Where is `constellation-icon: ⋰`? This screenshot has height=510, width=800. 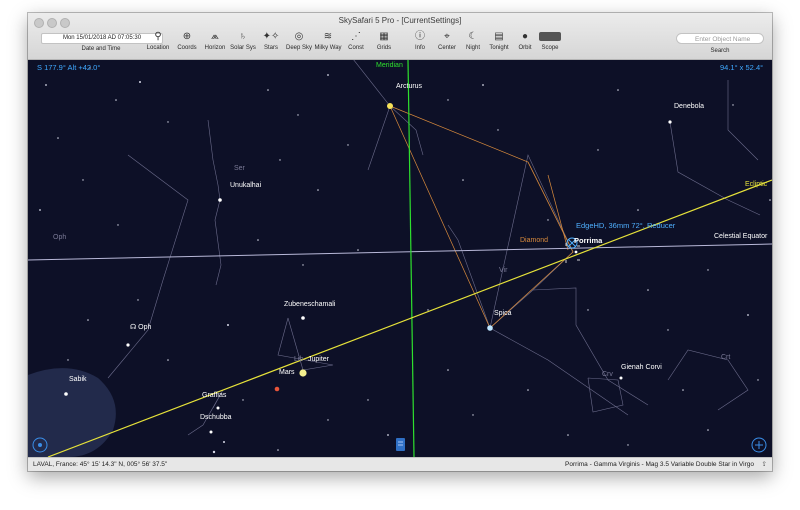 constellation-icon: ⋰ is located at coordinates (356, 36).